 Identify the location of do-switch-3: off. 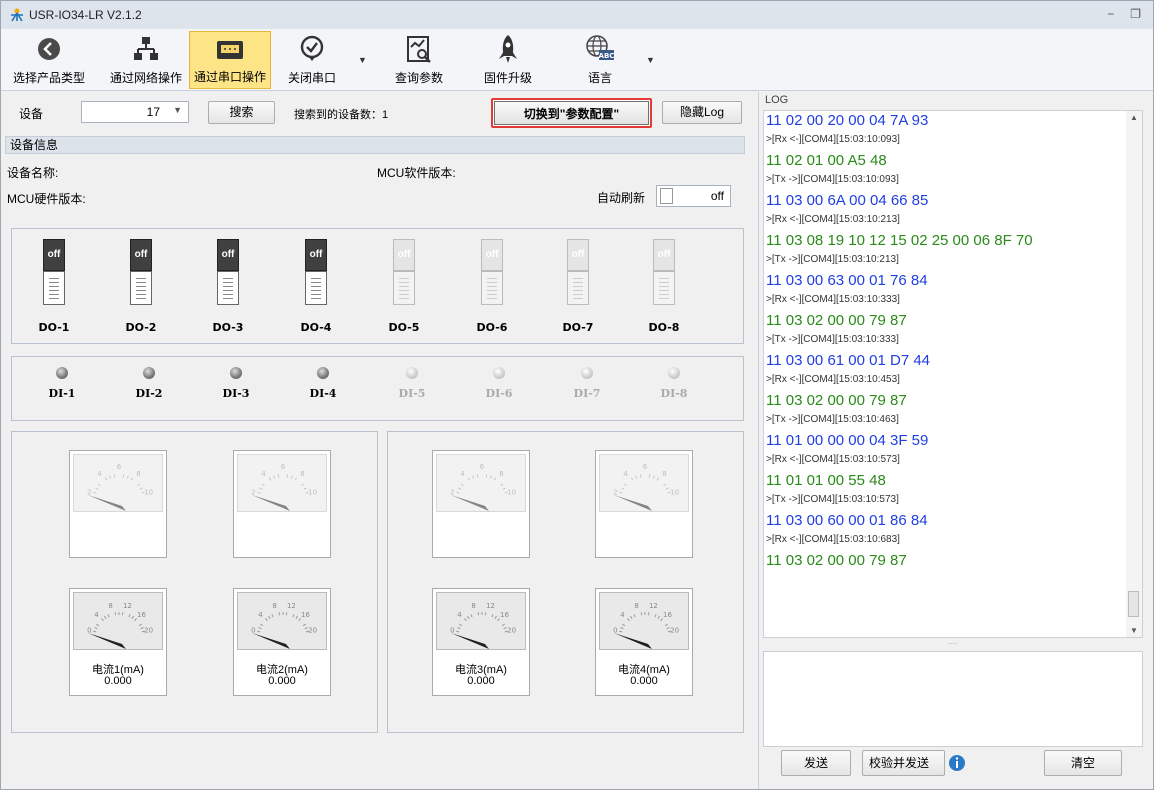
(228, 272).